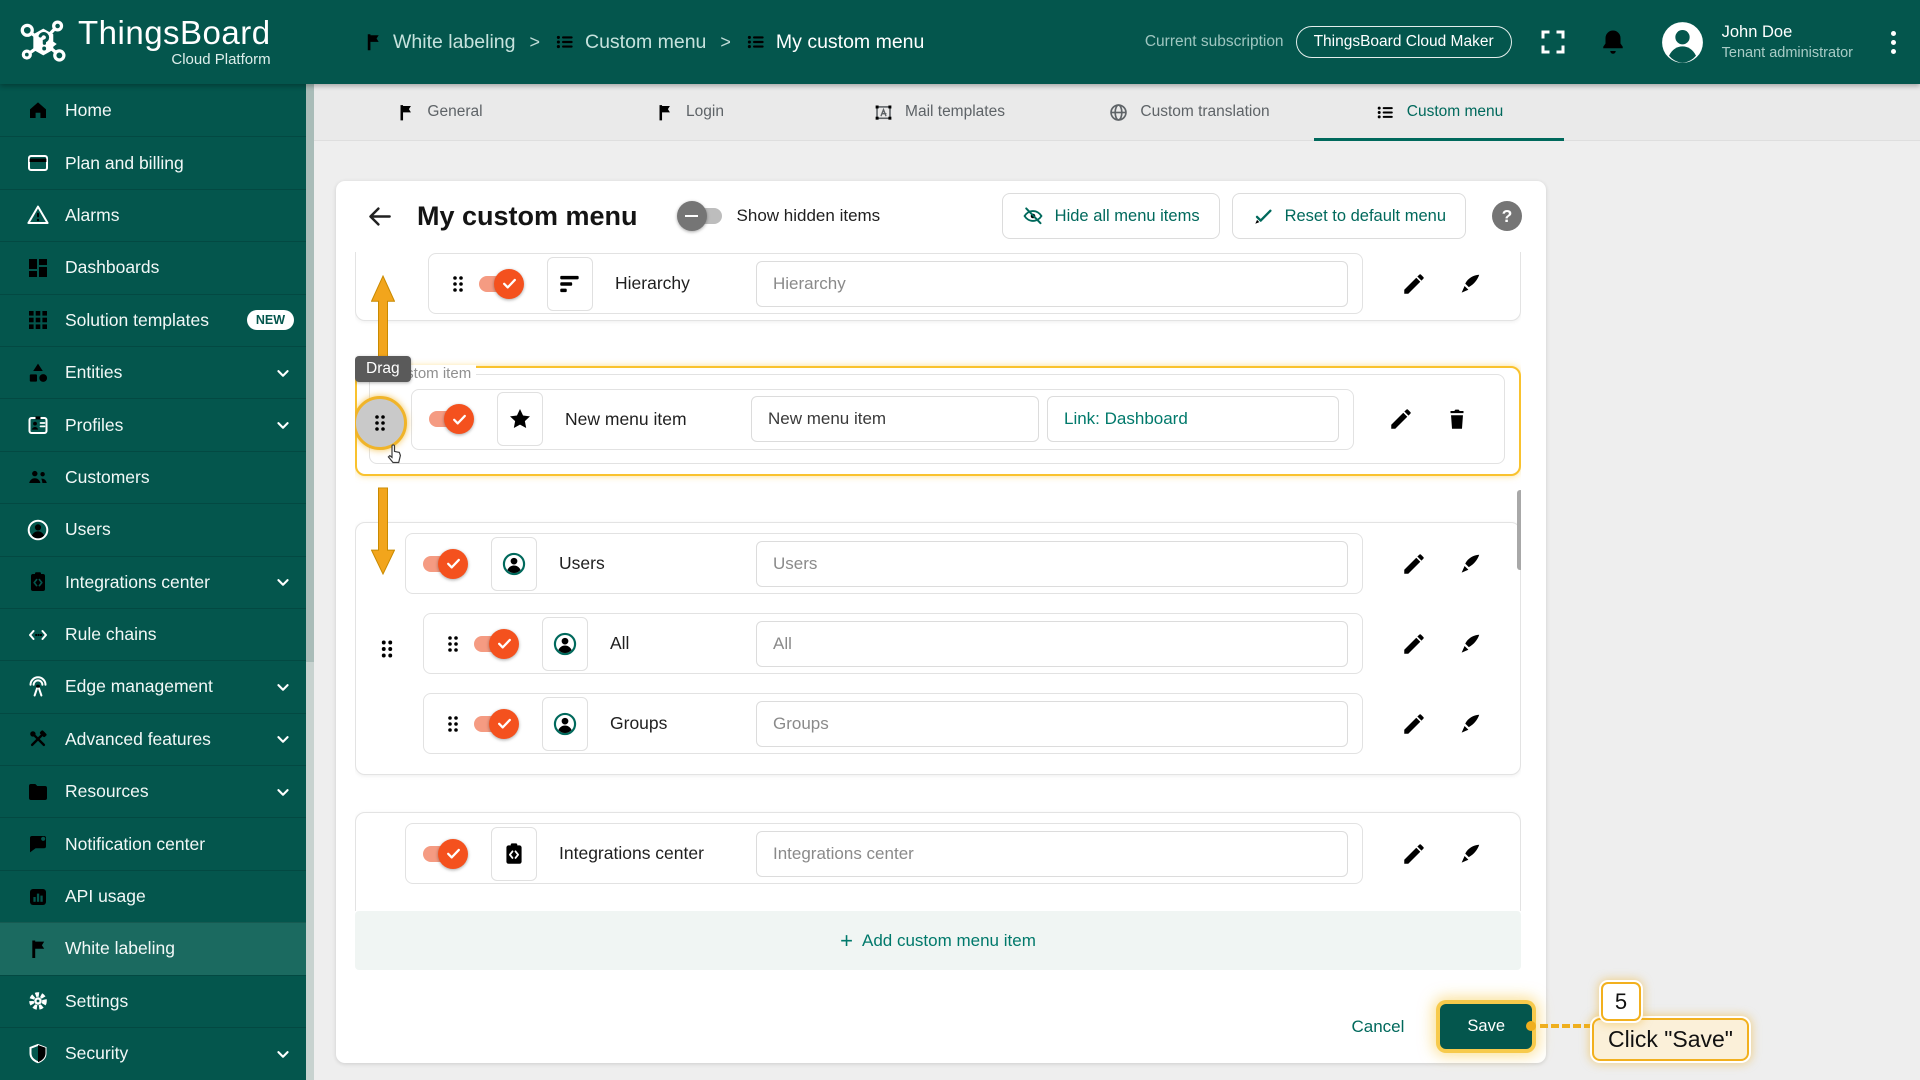 This screenshot has height=1080, width=1920. Describe the element at coordinates (565, 724) in the screenshot. I see `person-icon` at that location.